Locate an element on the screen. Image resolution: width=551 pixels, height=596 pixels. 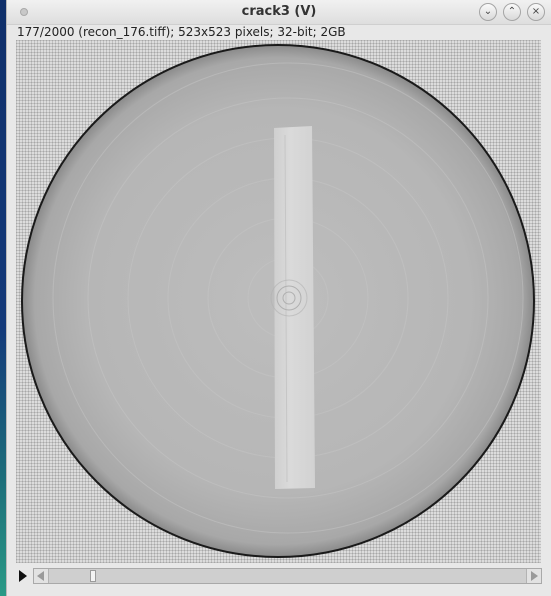
scroll-left-button is located at coordinates (41, 576).